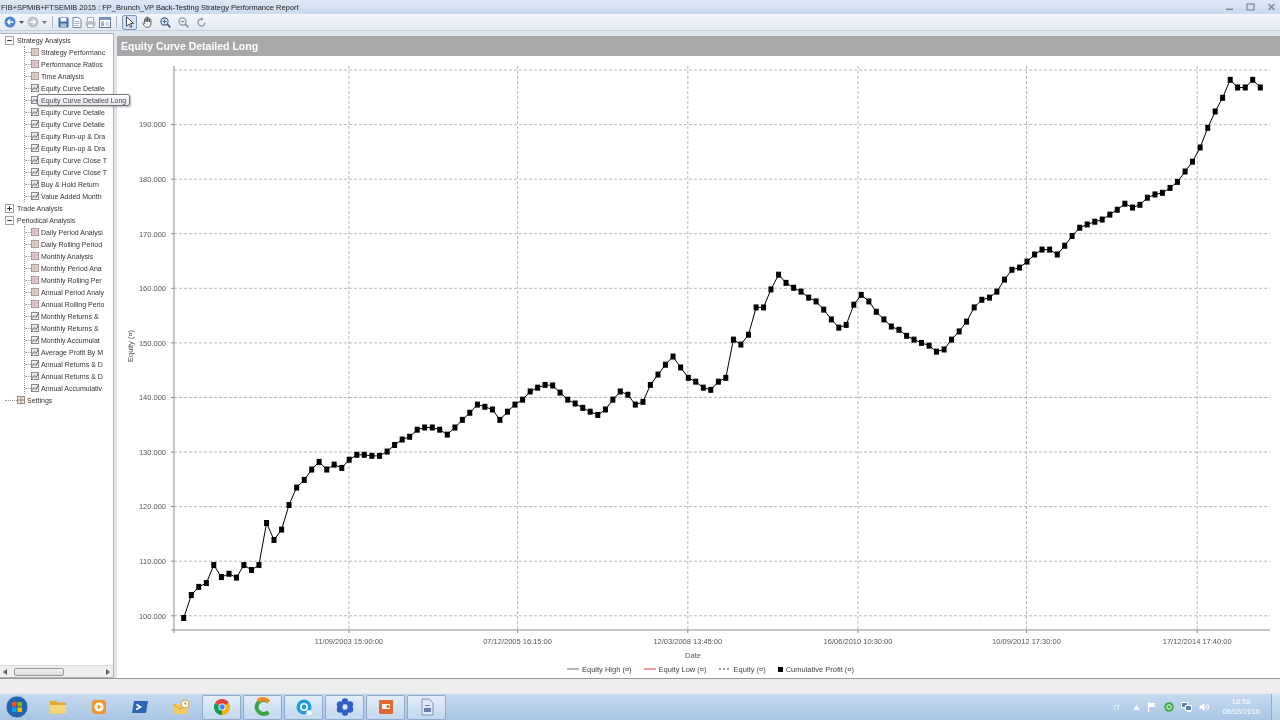  Describe the element at coordinates (17, 707) in the screenshot. I see `orb-icon` at that location.